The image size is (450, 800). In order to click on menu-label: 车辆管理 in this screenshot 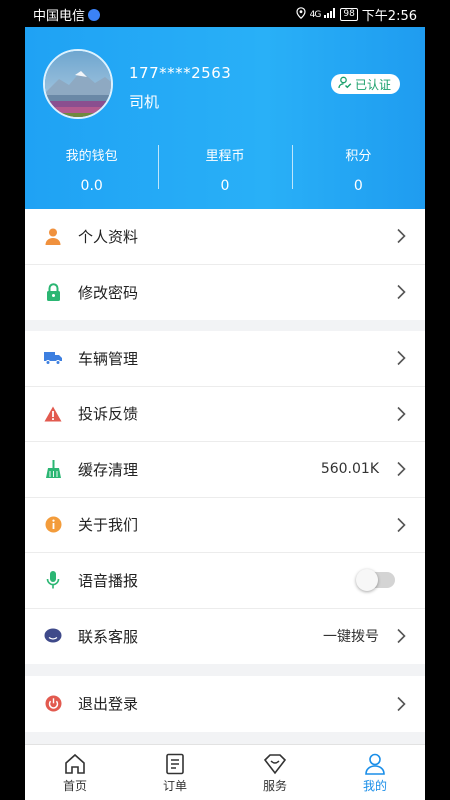, I will do `click(108, 358)`.